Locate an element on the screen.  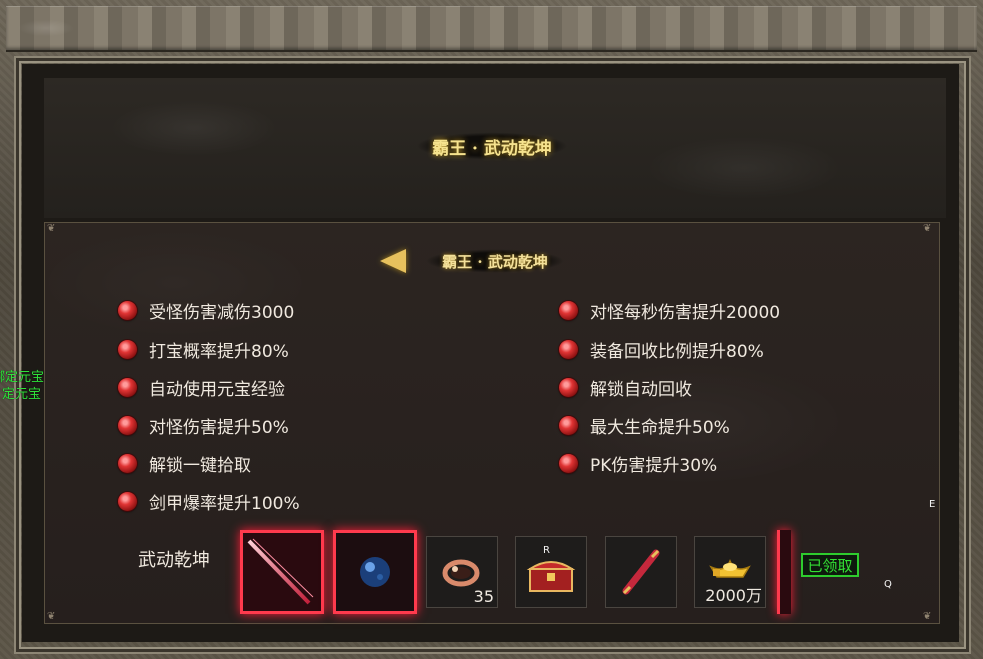
page-title: 霸王 · 武动乾坤 is located at coordinates (492, 148).